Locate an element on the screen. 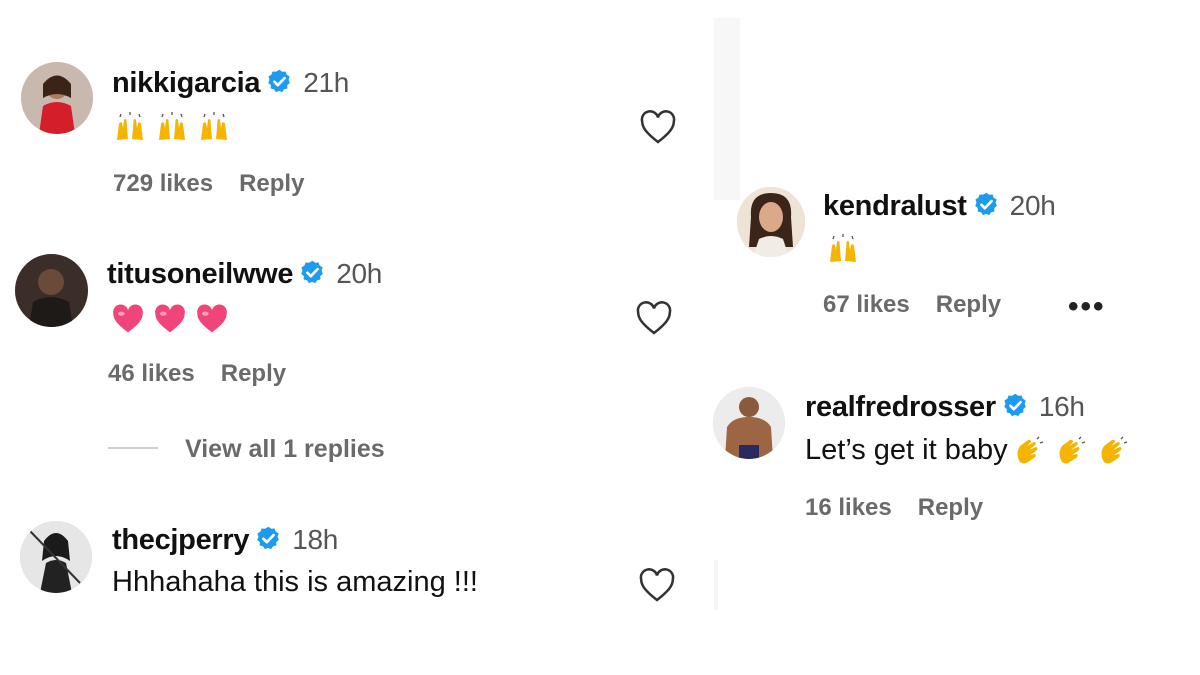  likes-count: 729 likes is located at coordinates (163, 183).